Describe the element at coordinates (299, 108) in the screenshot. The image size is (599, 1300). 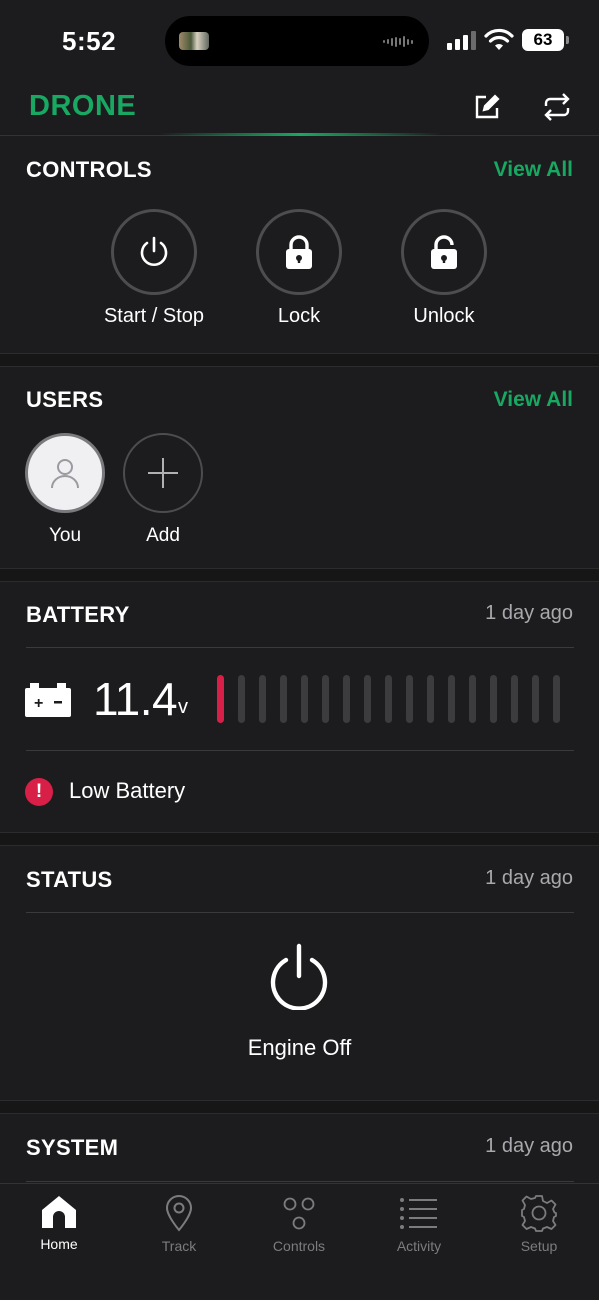
I see `app-header: DRONE` at that location.